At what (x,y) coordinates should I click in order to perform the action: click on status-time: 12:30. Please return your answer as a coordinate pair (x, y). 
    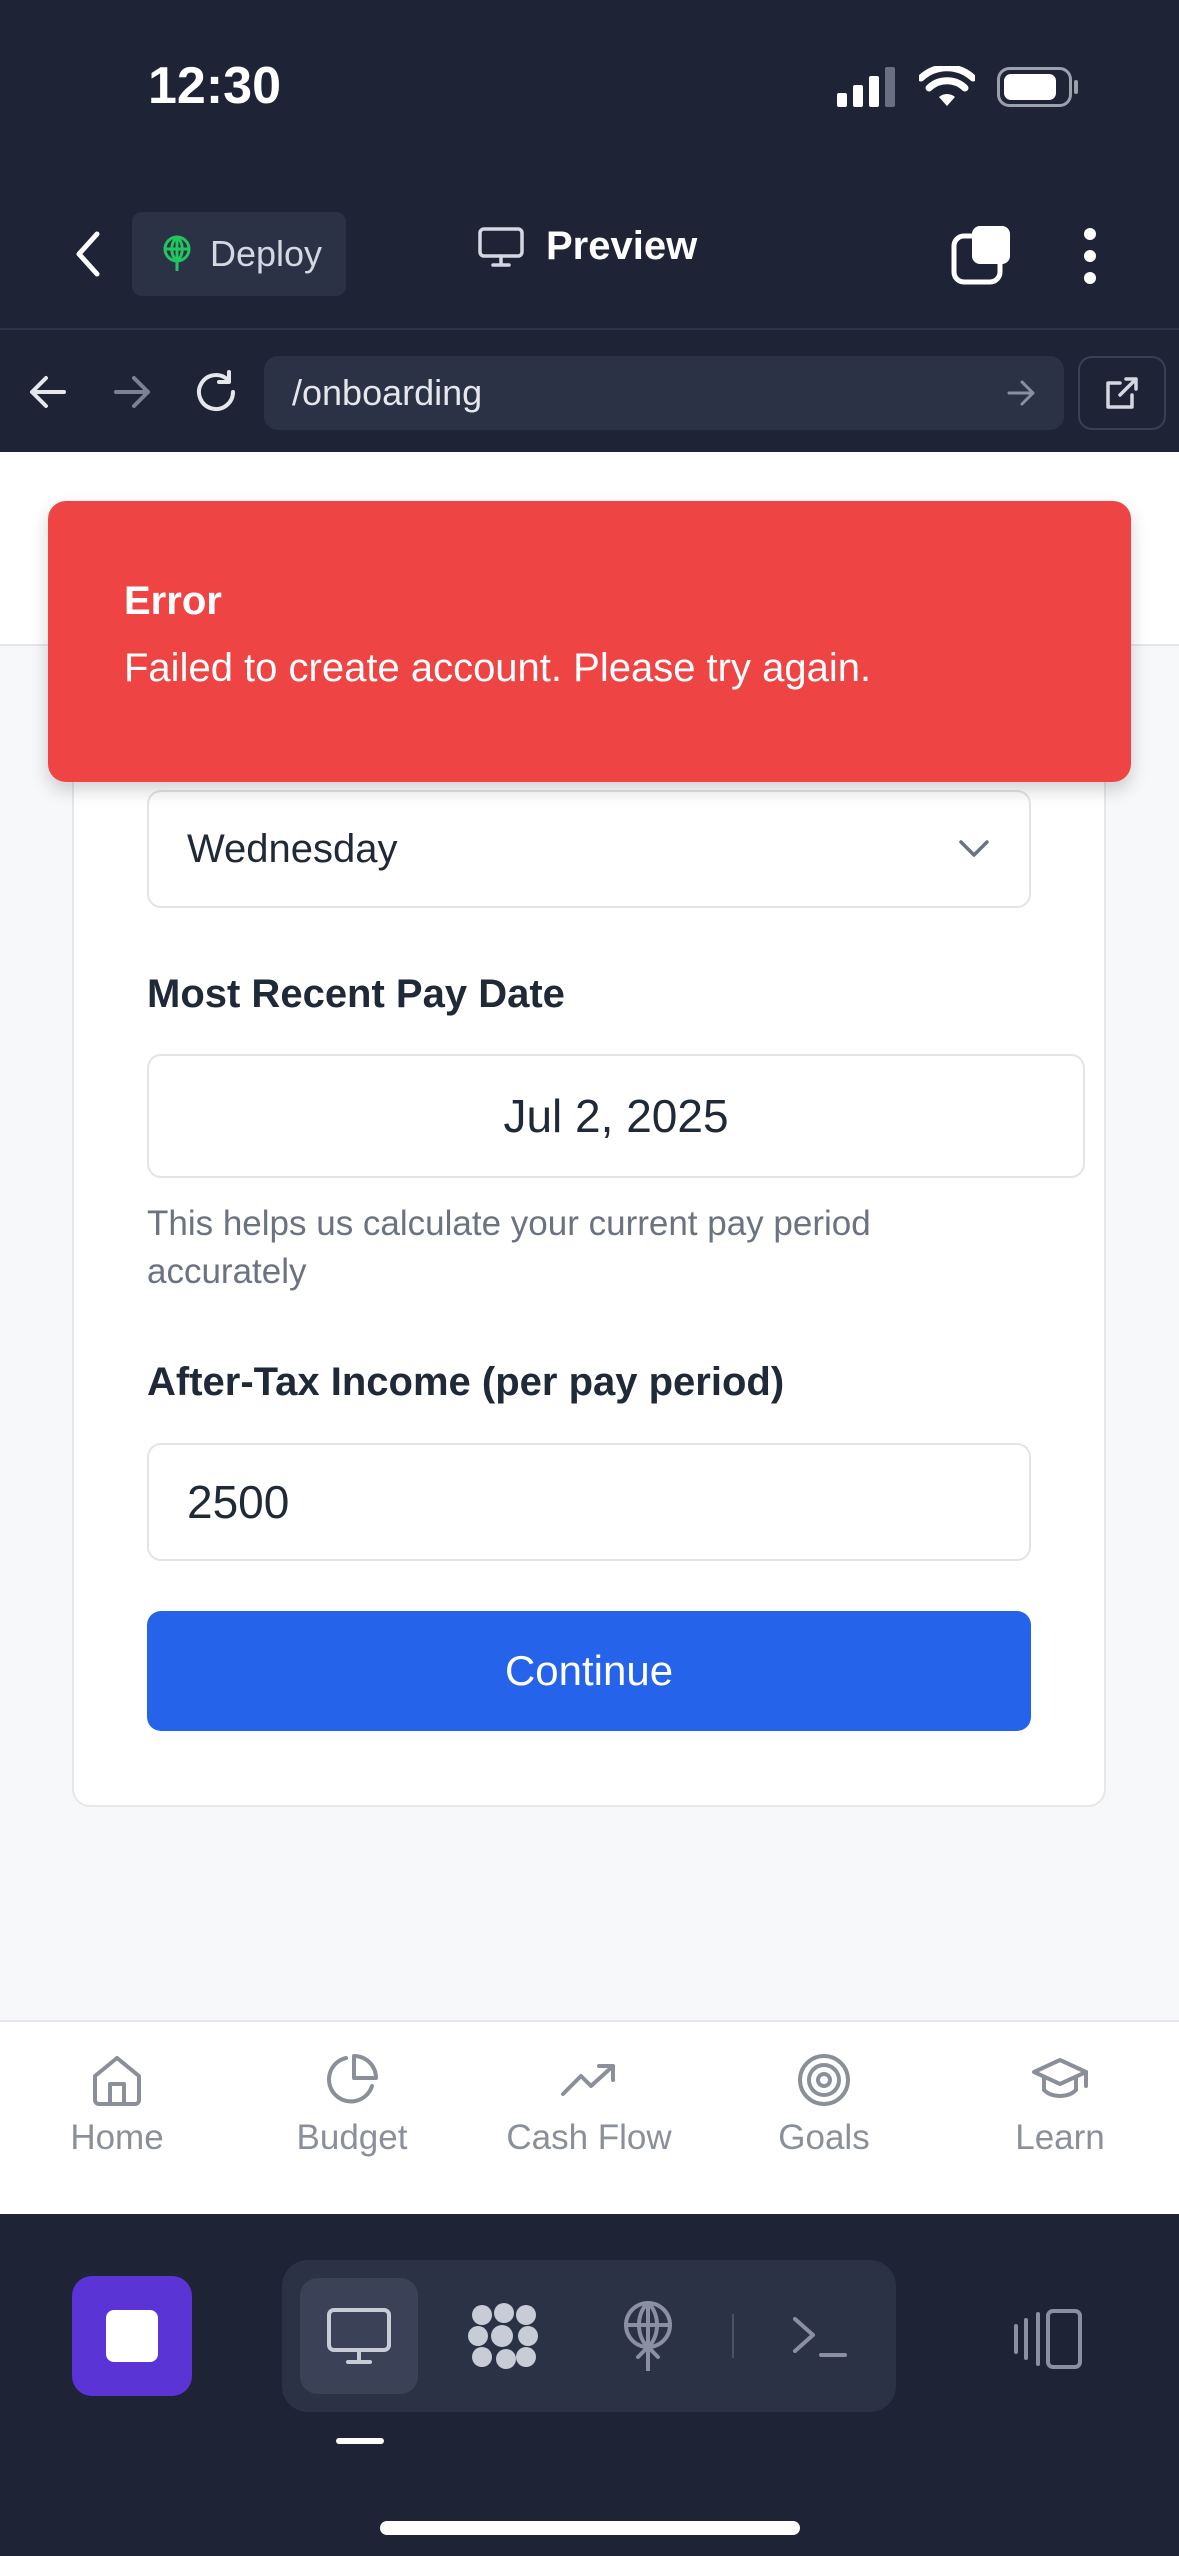
    Looking at the image, I should click on (214, 86).